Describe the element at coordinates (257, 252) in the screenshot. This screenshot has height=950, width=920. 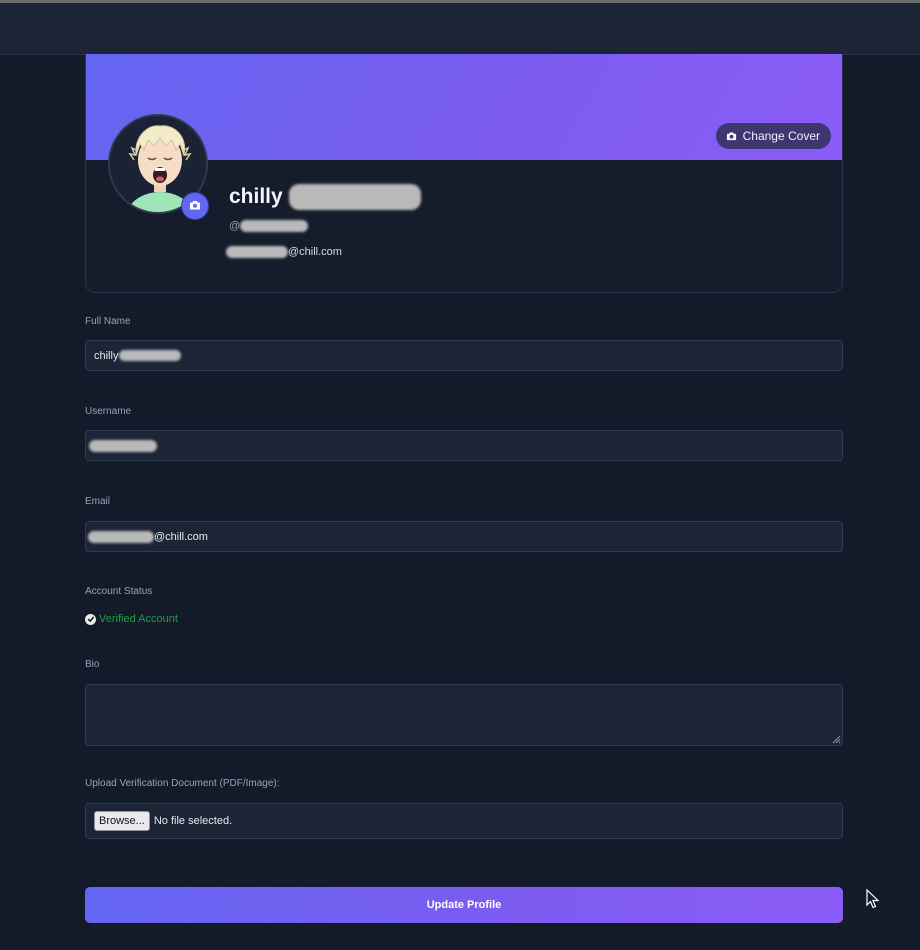
I see `redacted-email-local` at that location.